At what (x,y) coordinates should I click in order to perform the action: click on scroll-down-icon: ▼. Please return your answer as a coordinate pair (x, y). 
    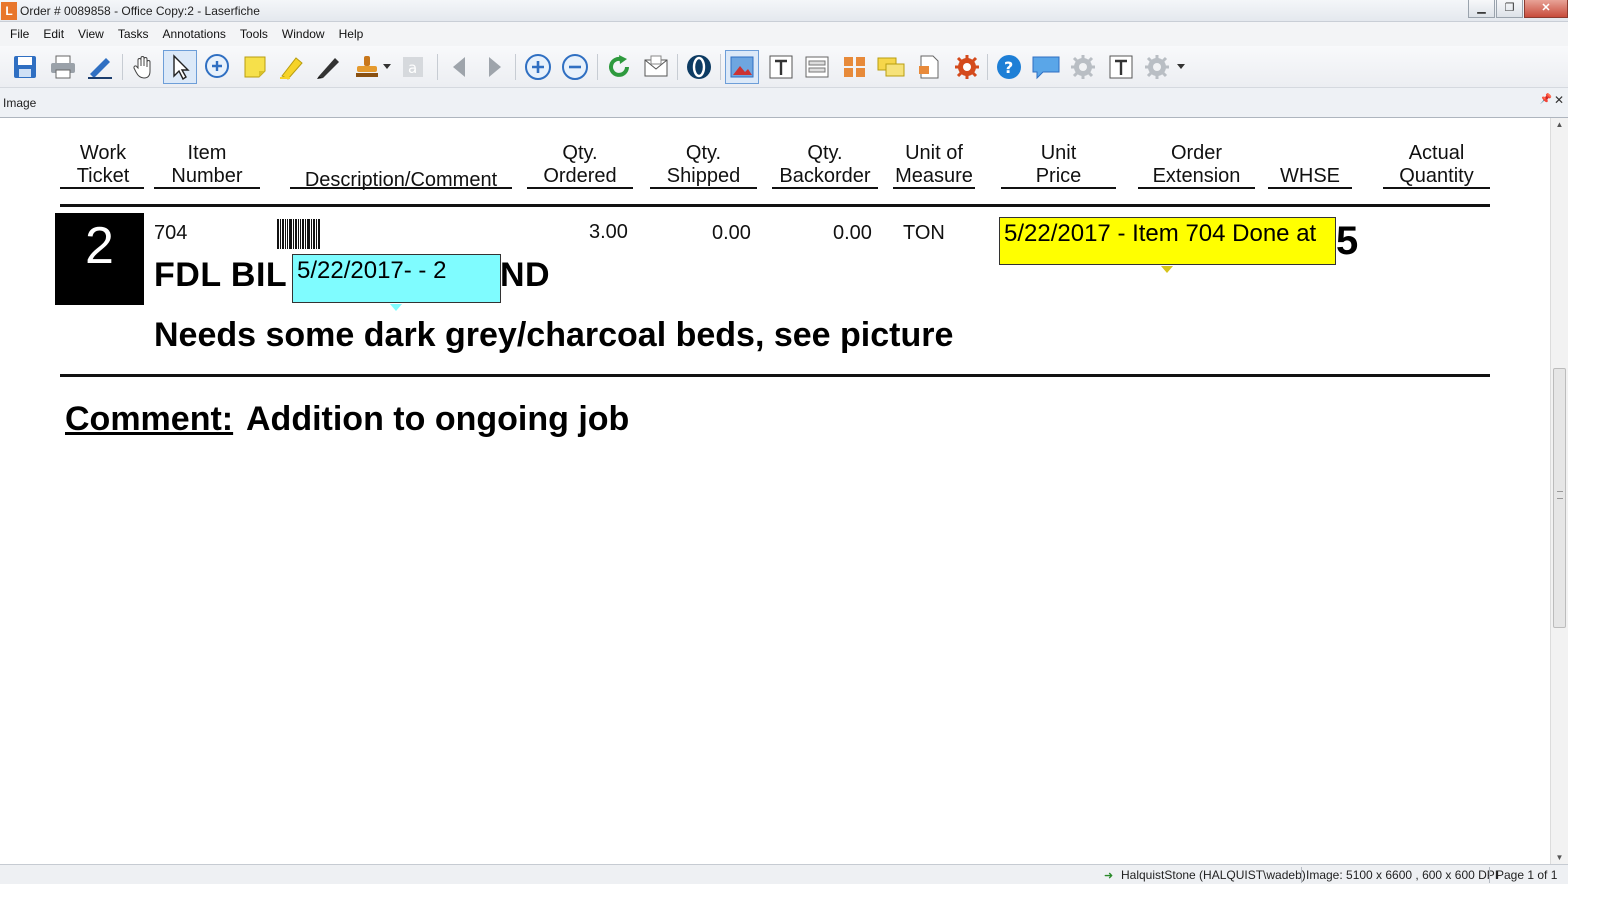
    Looking at the image, I should click on (1559, 857).